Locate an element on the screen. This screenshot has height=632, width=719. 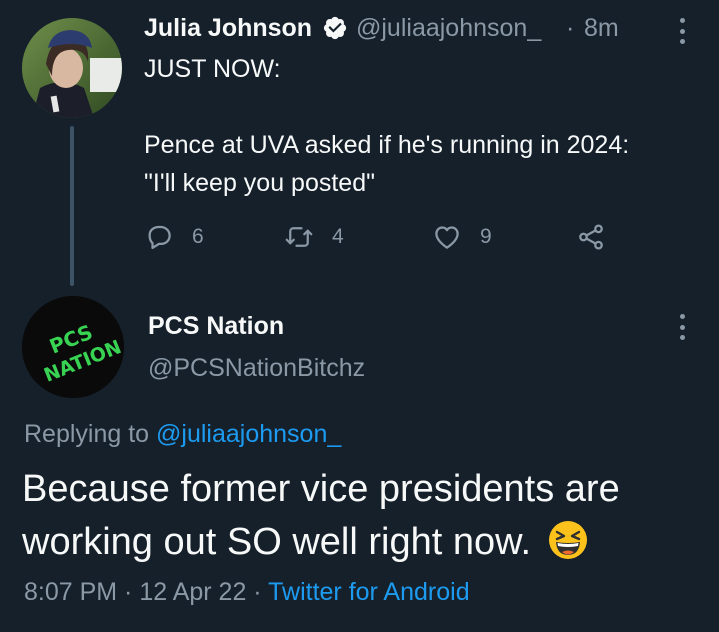
avatar-julia-johnson is located at coordinates (72, 68).